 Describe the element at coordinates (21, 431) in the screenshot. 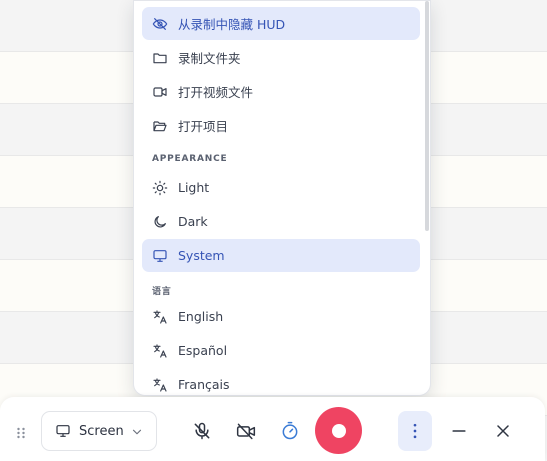

I see `drag-handle-icon` at that location.